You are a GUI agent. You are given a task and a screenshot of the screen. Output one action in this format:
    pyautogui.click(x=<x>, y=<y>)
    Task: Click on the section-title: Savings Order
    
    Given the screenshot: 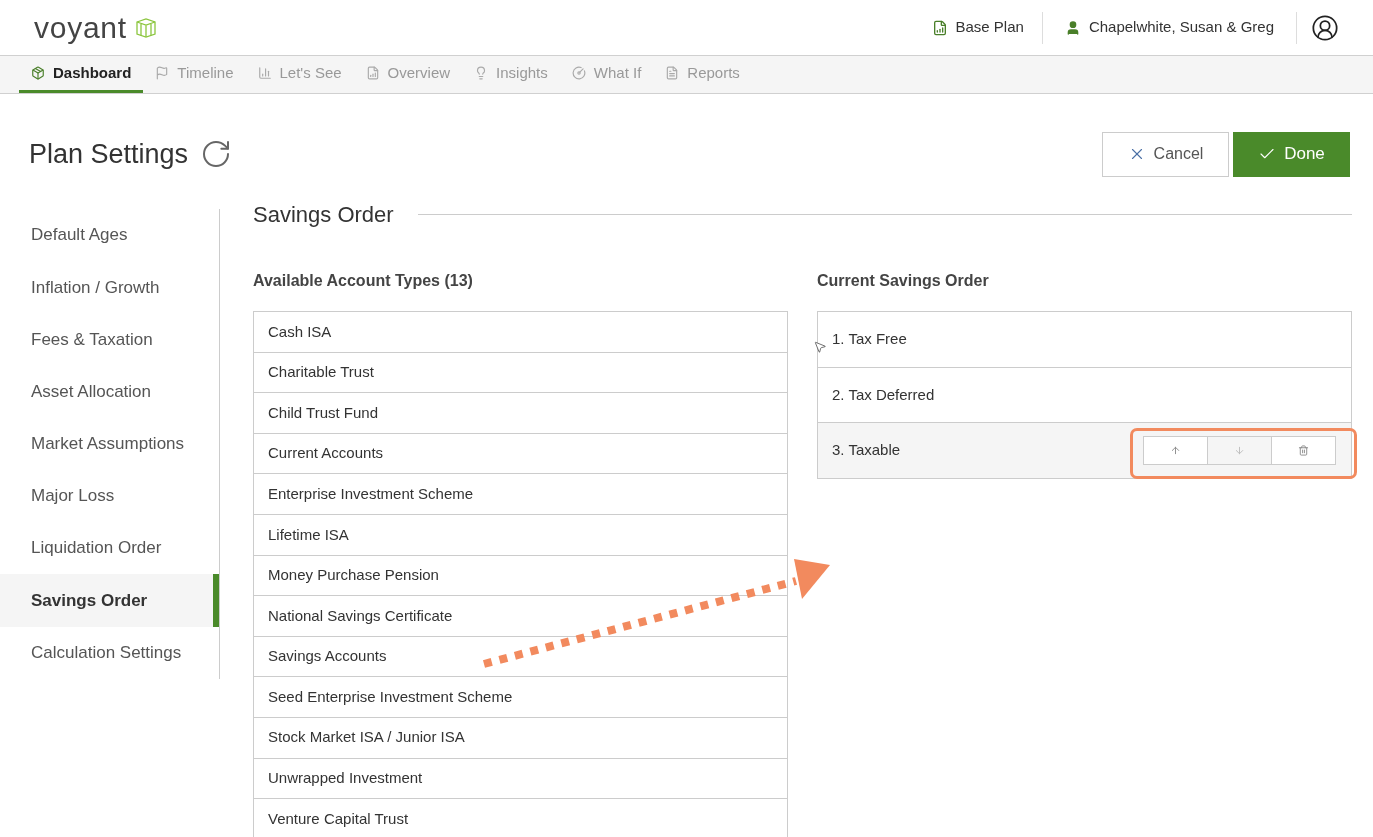 What is the action you would take?
    pyautogui.click(x=323, y=215)
    